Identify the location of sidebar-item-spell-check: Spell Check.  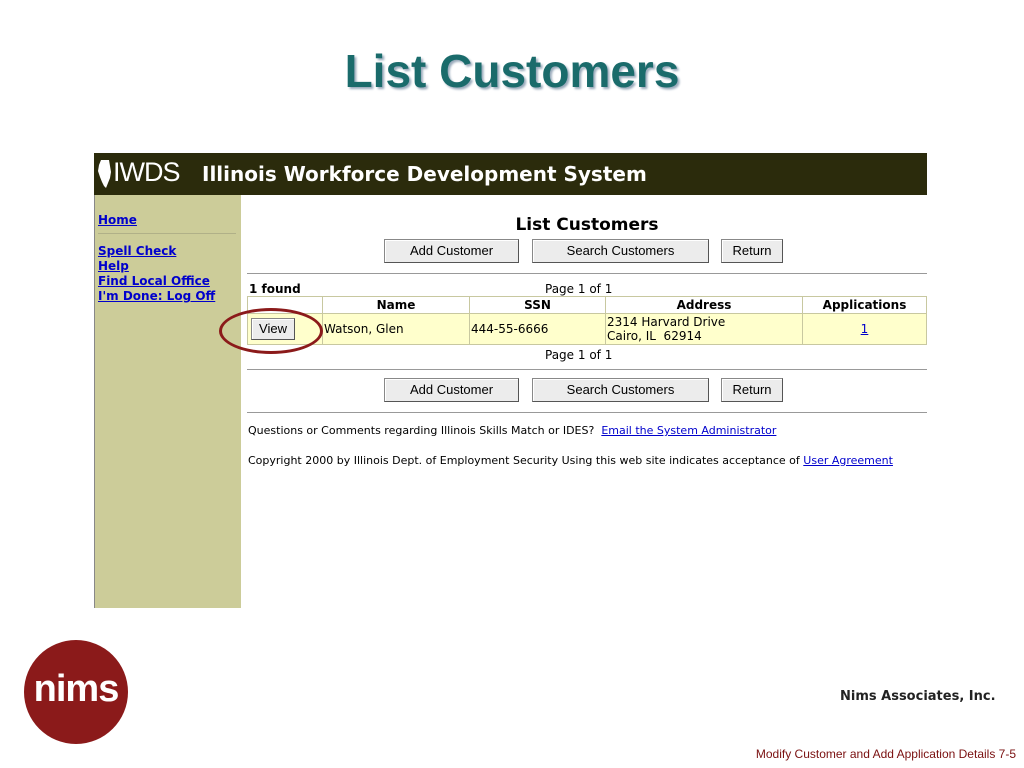
(137, 251).